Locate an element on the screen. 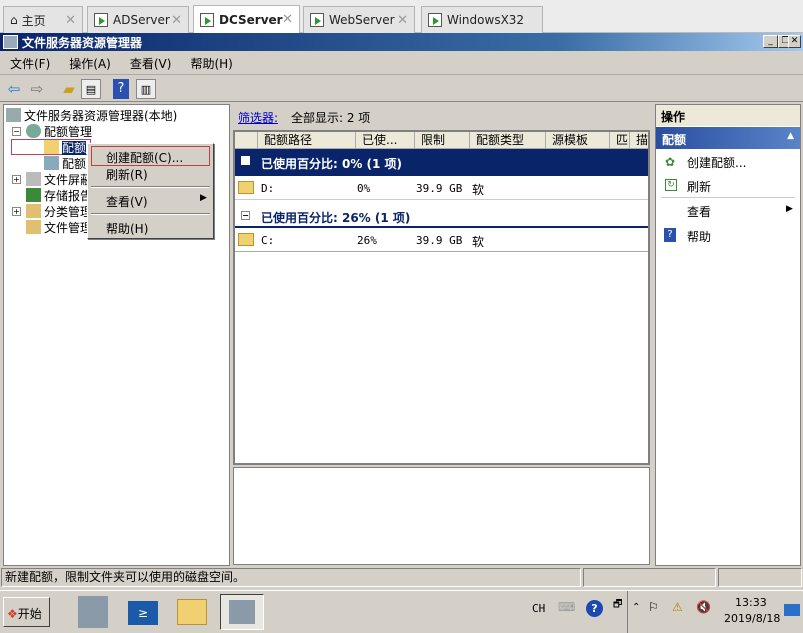 The image size is (803, 633). table-row: D: 0% 39.9 GB 软 is located at coordinates (441, 188).